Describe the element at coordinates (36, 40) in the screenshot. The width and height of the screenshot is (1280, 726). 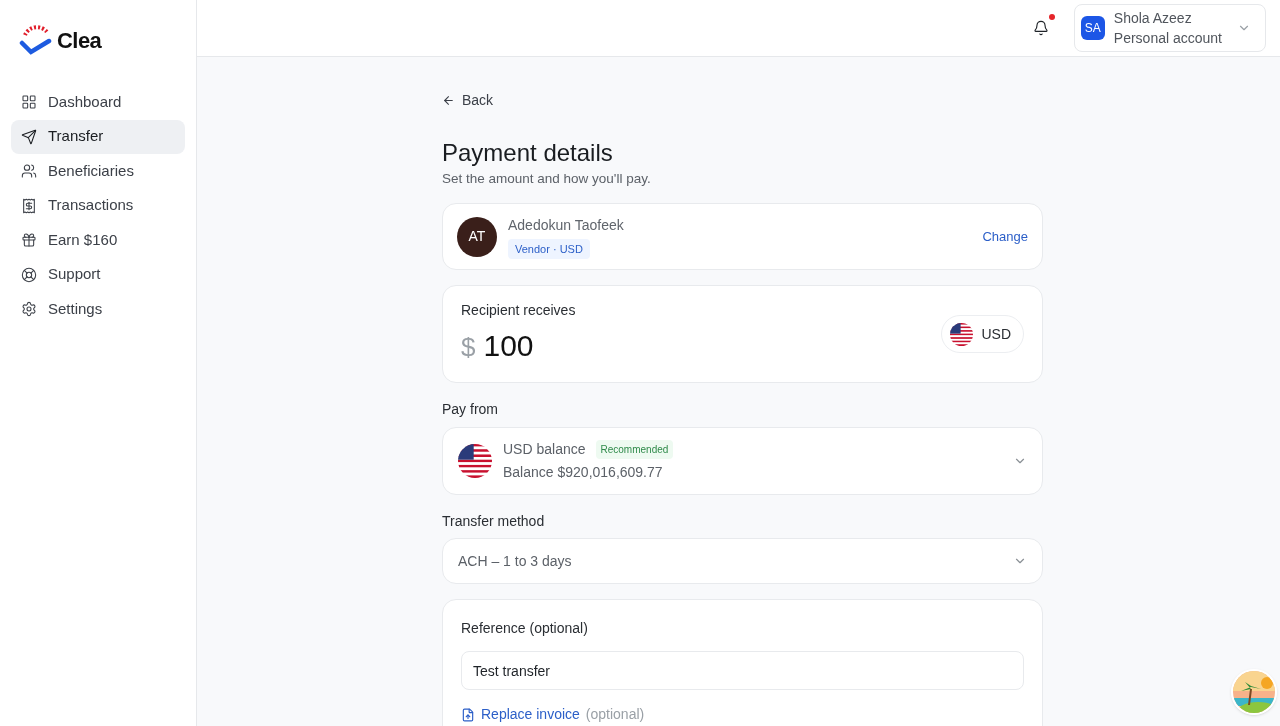
I see `logo-icon` at that location.